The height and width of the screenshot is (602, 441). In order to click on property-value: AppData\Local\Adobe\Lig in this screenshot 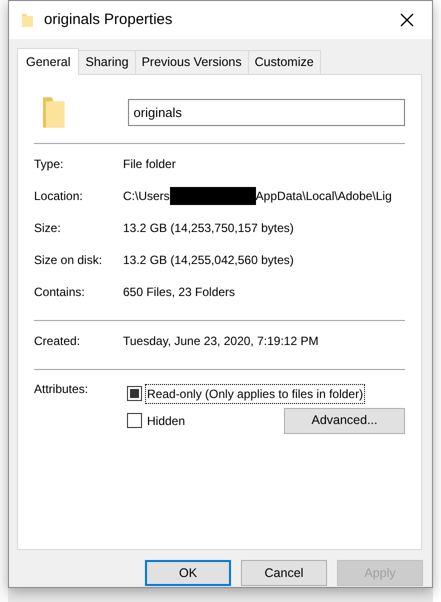, I will do `click(324, 196)`.